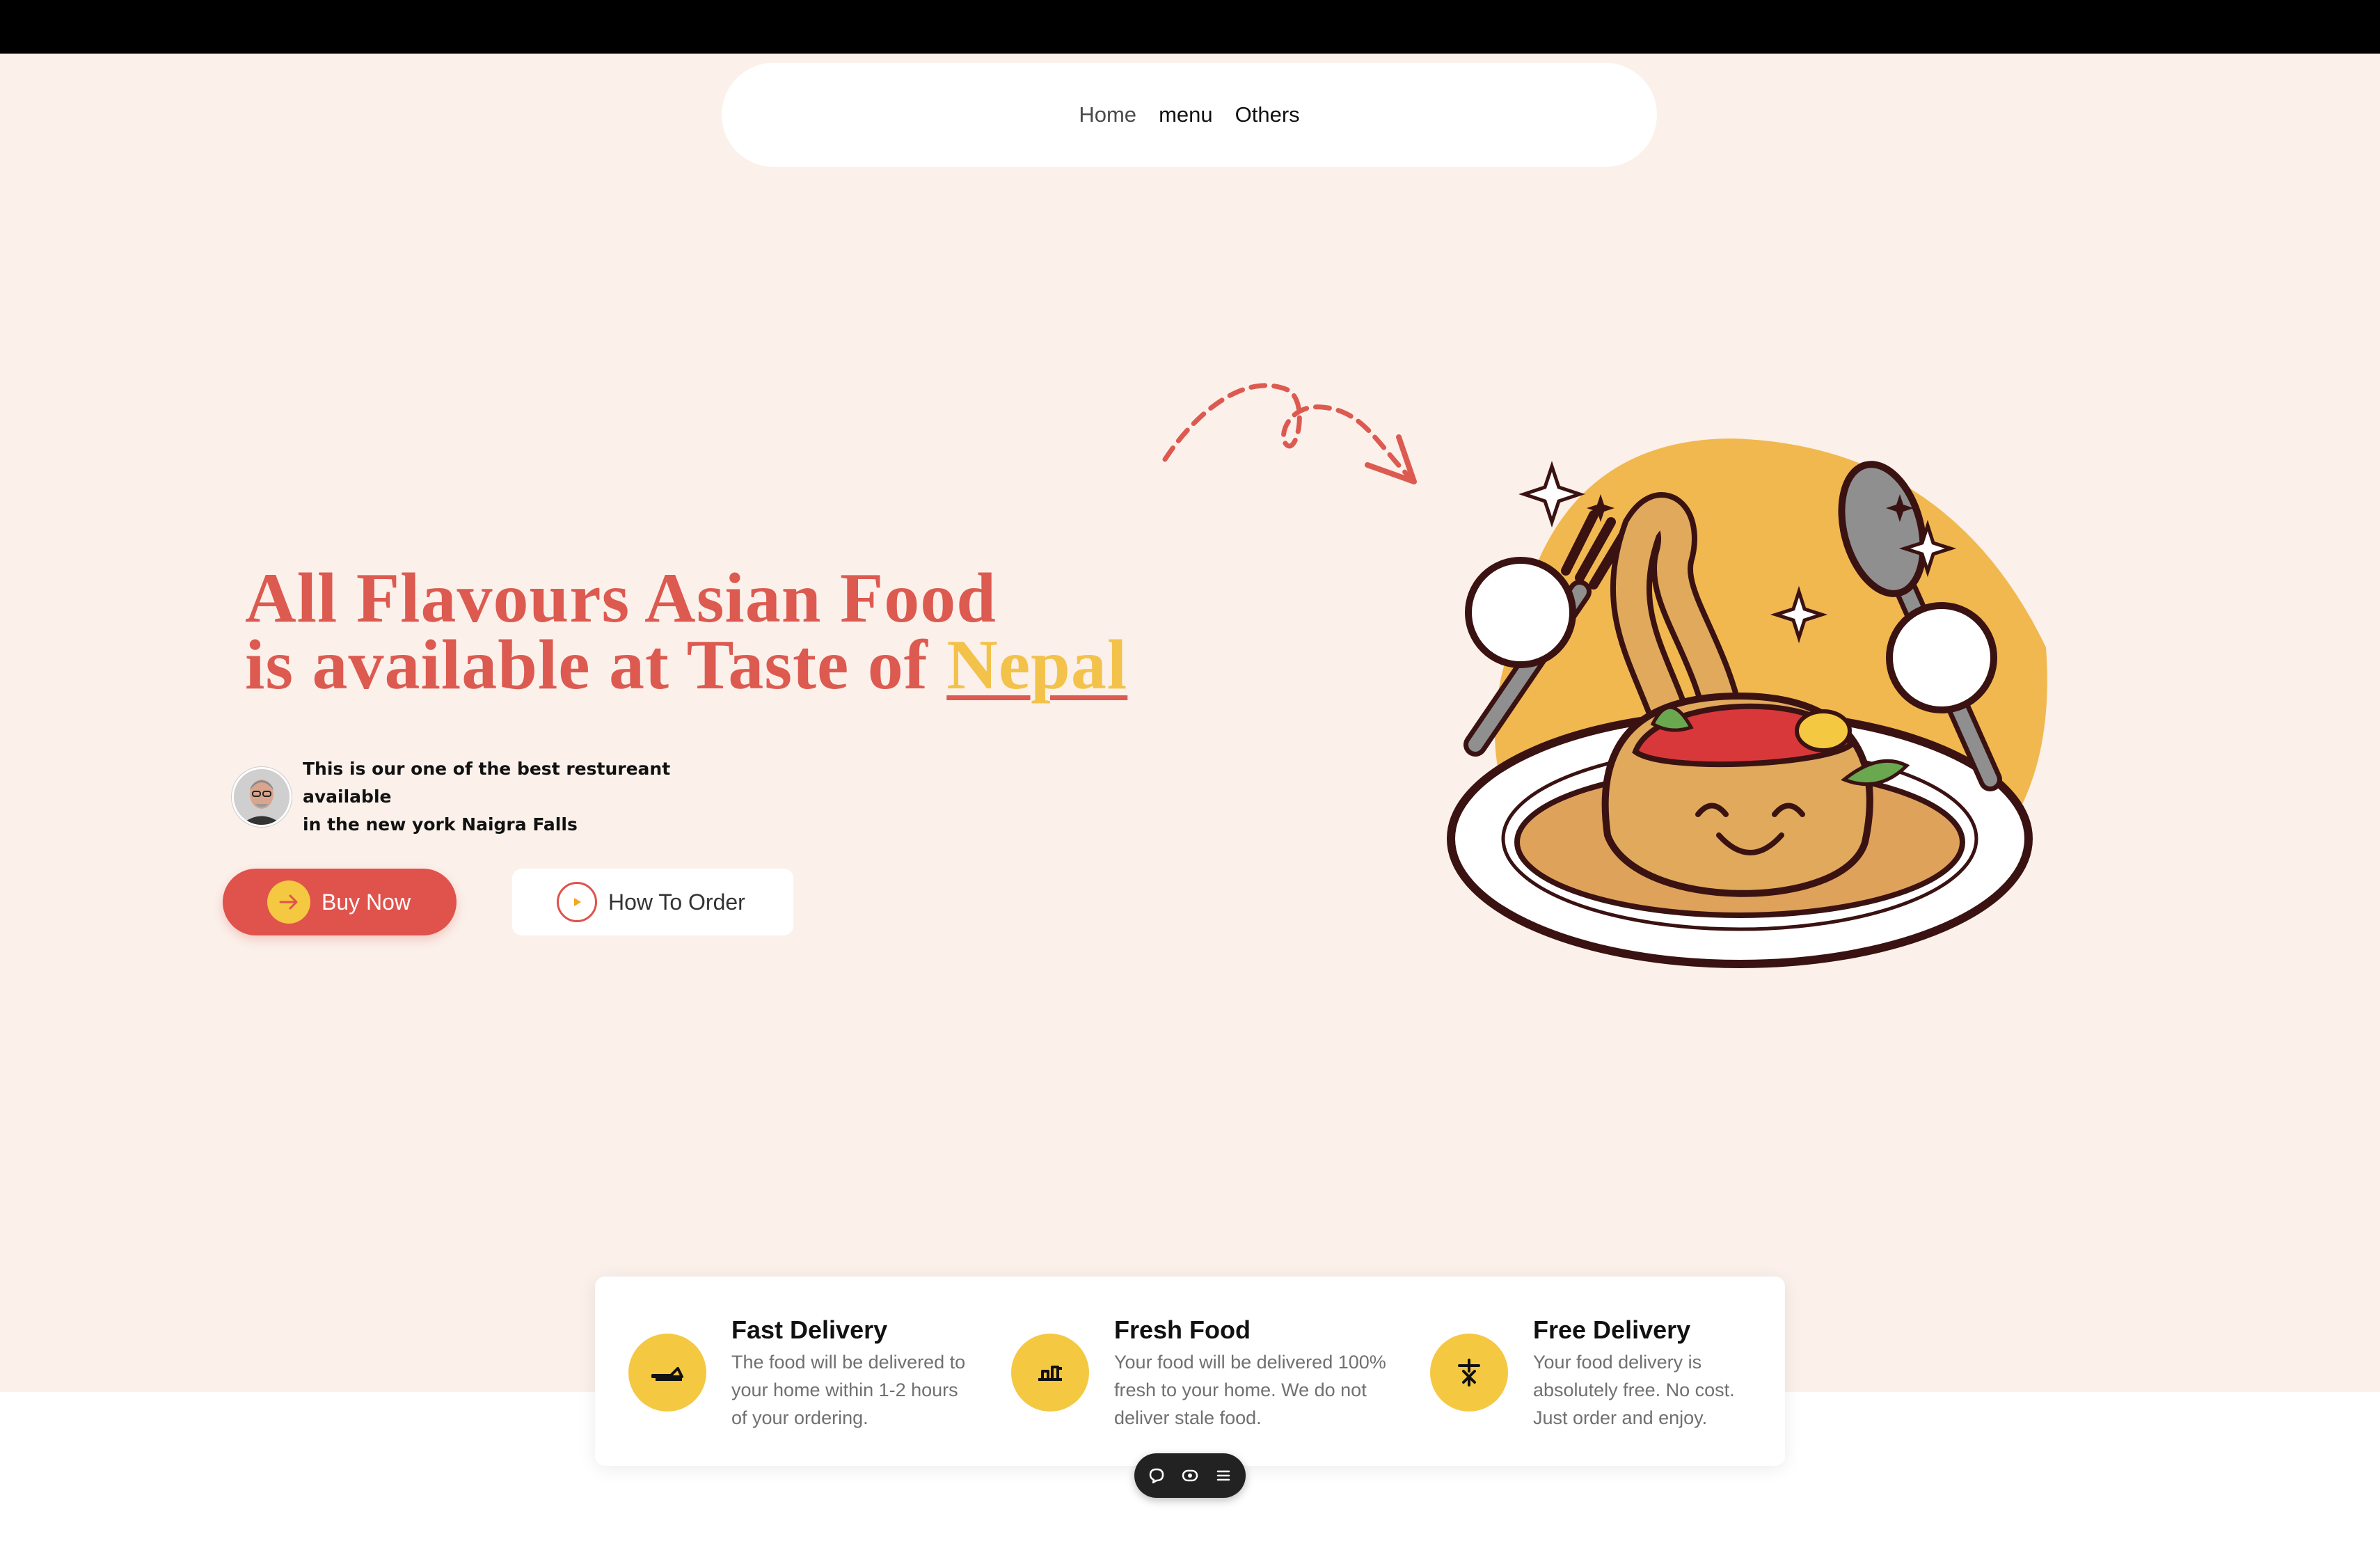 The width and height of the screenshot is (2380, 1541). What do you see at coordinates (1469, 1373) in the screenshot?
I see `free-delivery-icon` at bounding box center [1469, 1373].